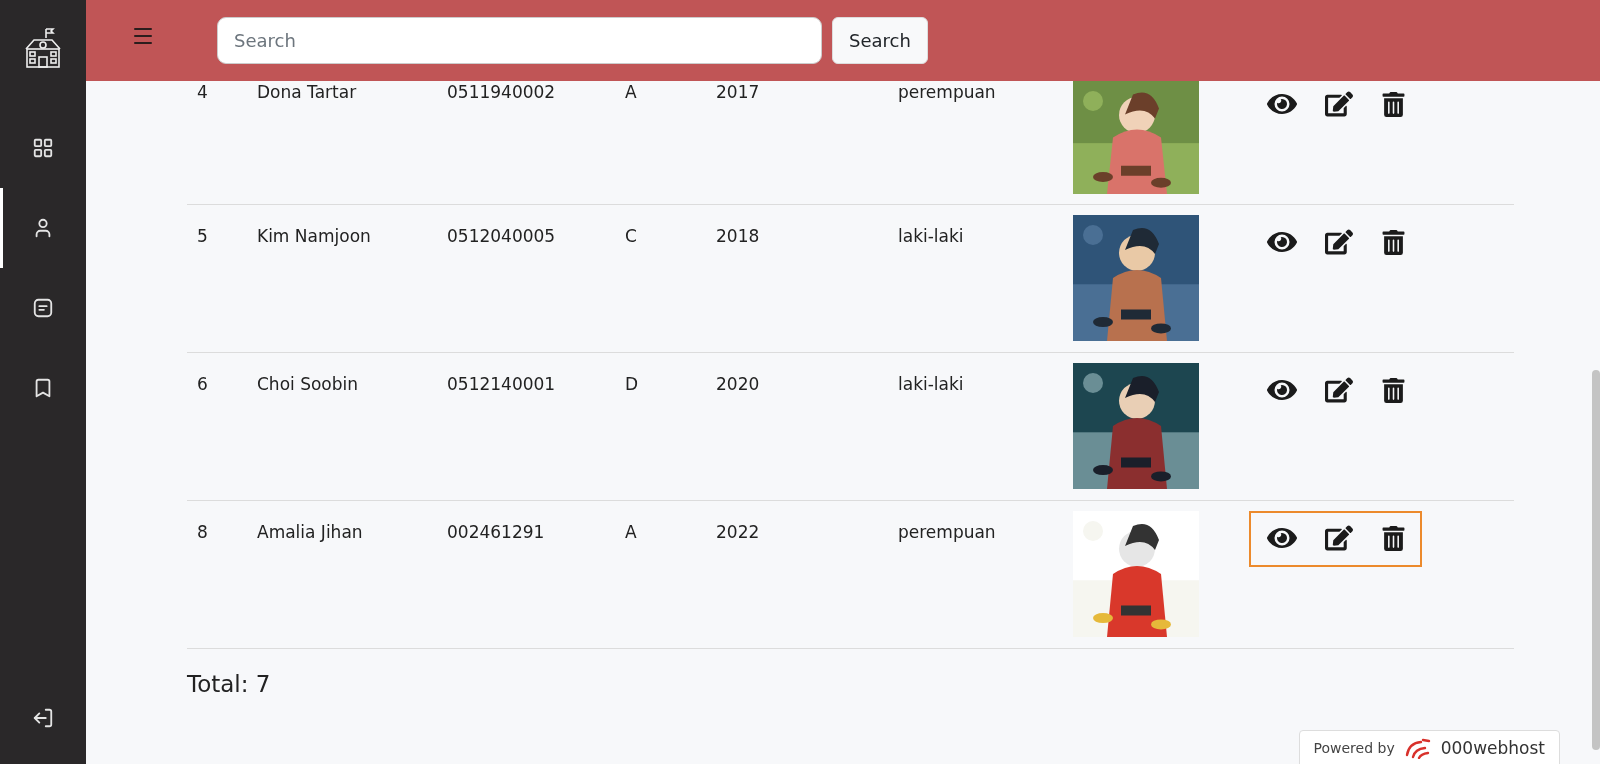 This screenshot has width=1600, height=764. I want to click on search-button: Search, so click(880, 40).